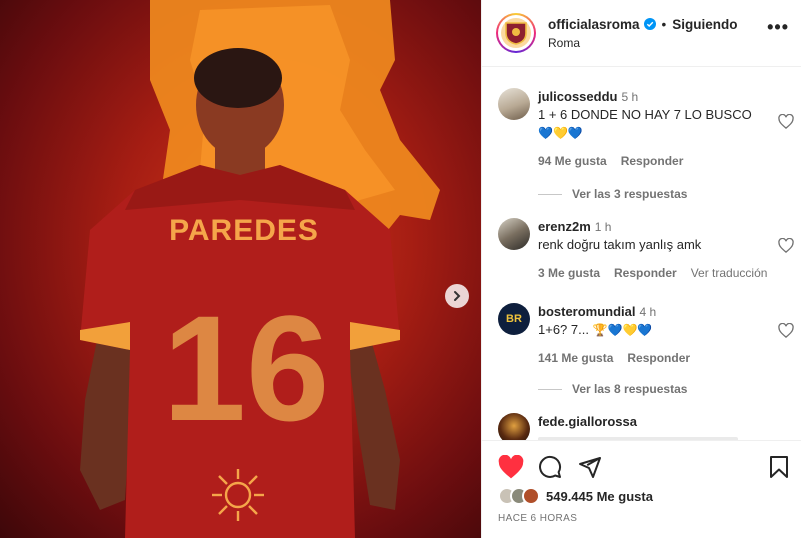 Image resolution: width=801 pixels, height=538 pixels. What do you see at coordinates (590, 467) in the screenshot?
I see `share-icon` at bounding box center [590, 467].